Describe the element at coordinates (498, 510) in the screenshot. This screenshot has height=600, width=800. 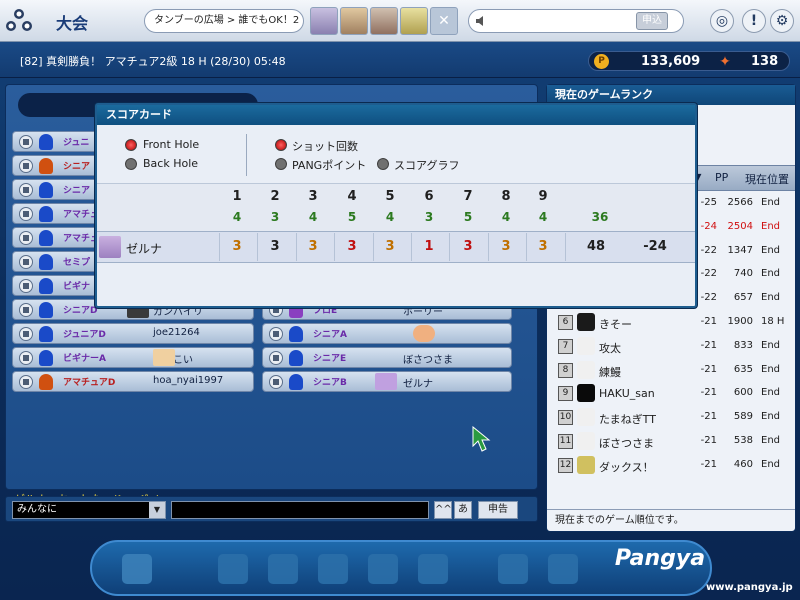
I see `report-button: 申告` at that location.